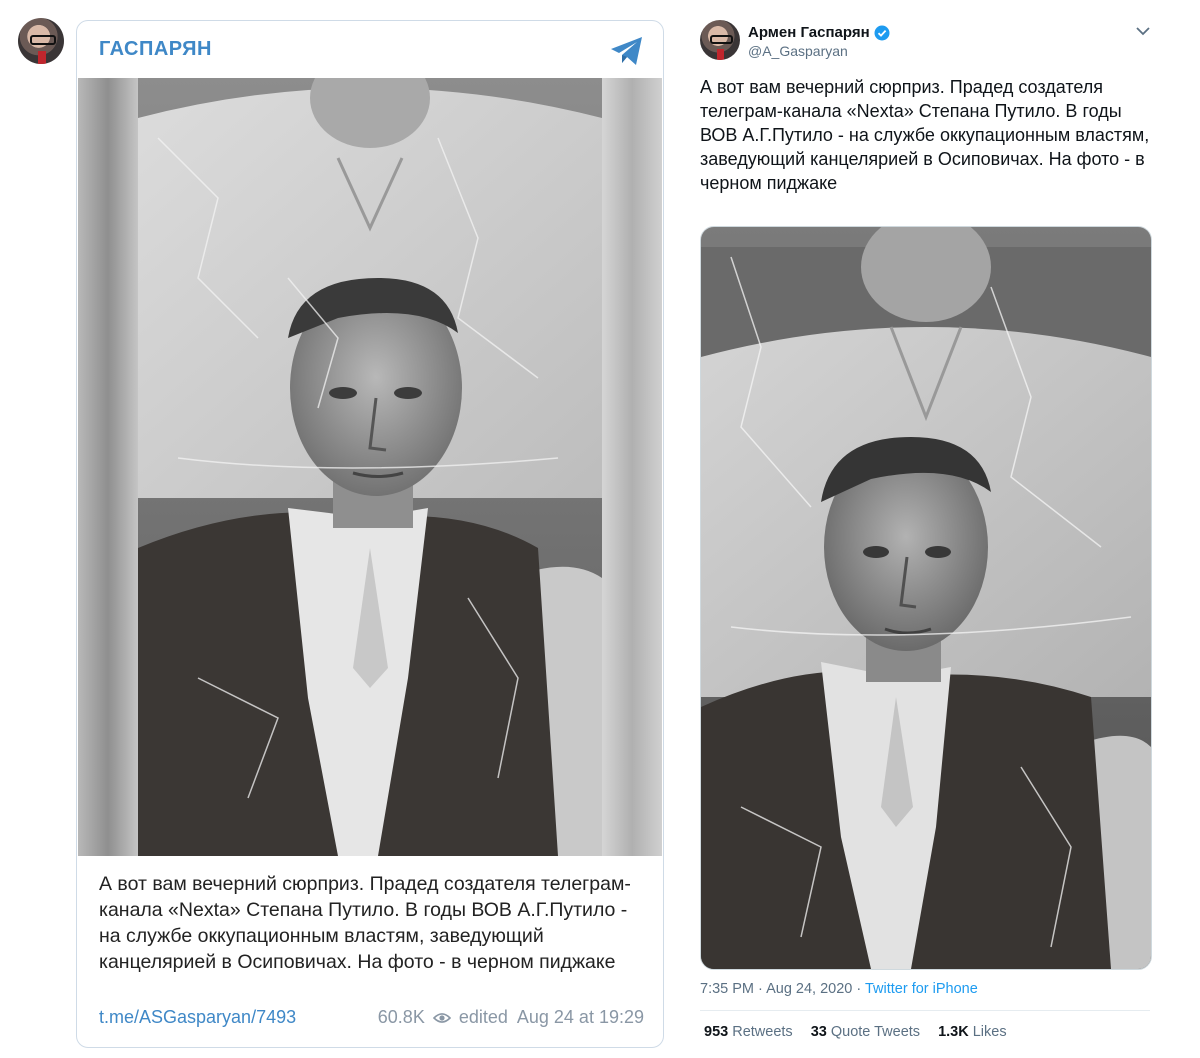 Image resolution: width=1200 pixels, height=1058 pixels. What do you see at coordinates (875, 1032) in the screenshot?
I see `quote-label: Quote Tweets` at bounding box center [875, 1032].